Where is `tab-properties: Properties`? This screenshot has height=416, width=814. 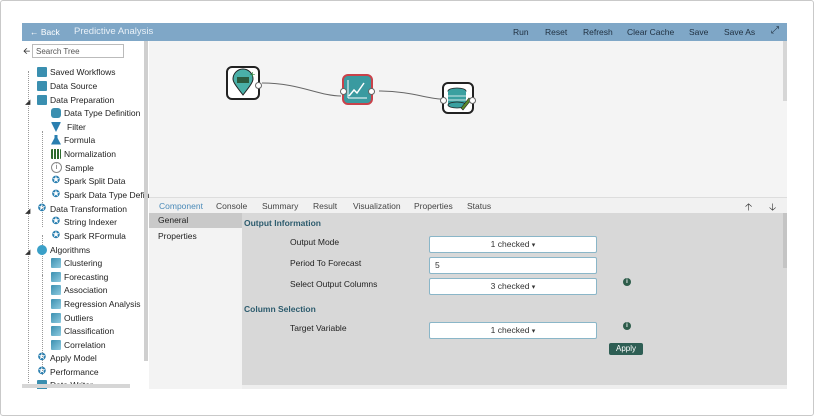
tab-properties: Properties is located at coordinates (433, 206).